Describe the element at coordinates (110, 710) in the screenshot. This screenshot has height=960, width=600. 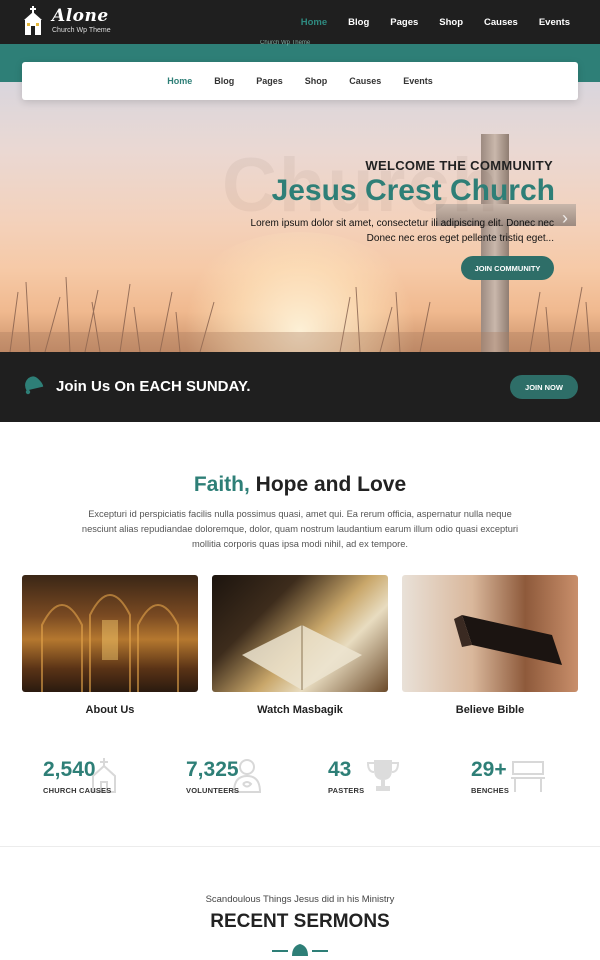
I see `card-caption-about: About Us` at that location.